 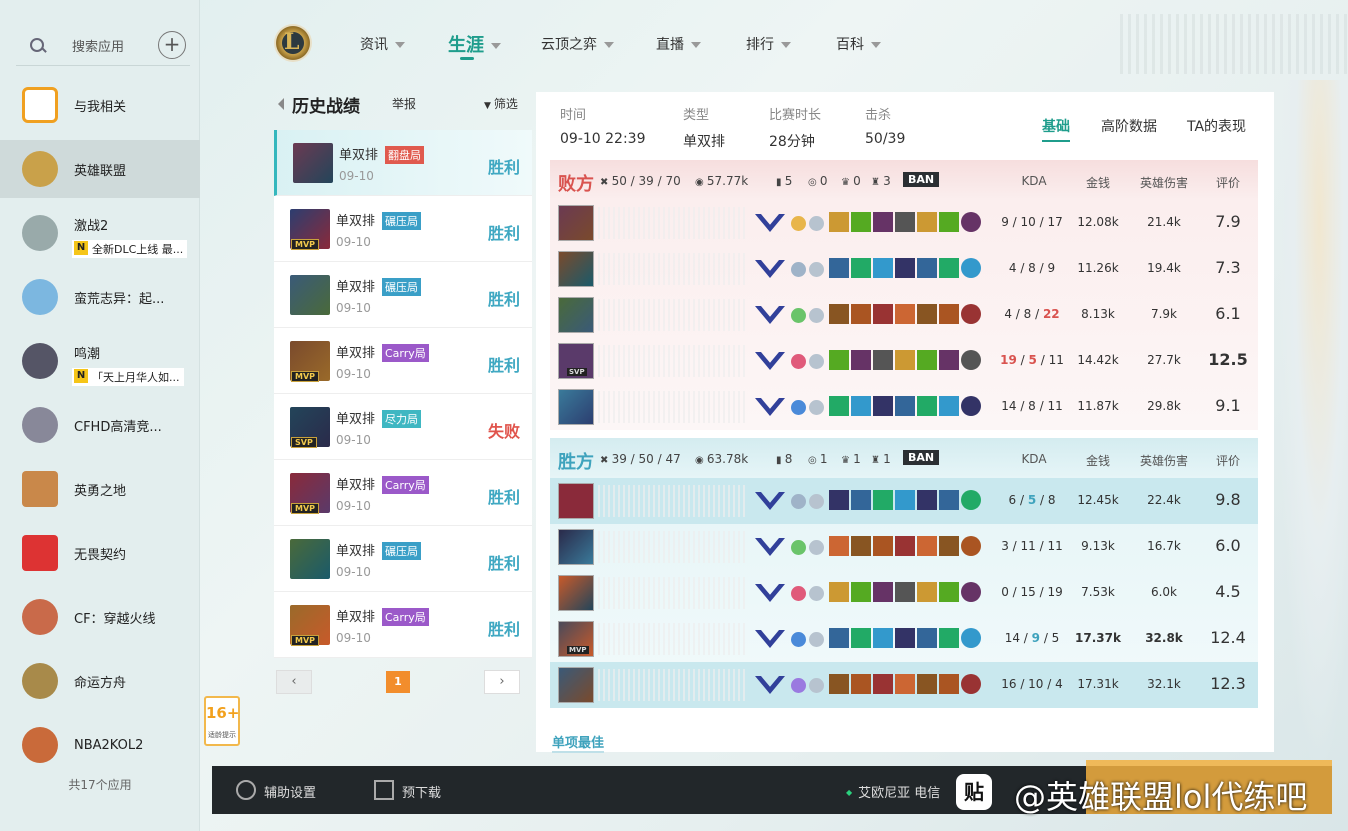 What do you see at coordinates (407, 790) in the screenshot?
I see `pre-download-button: 预下载` at bounding box center [407, 790].